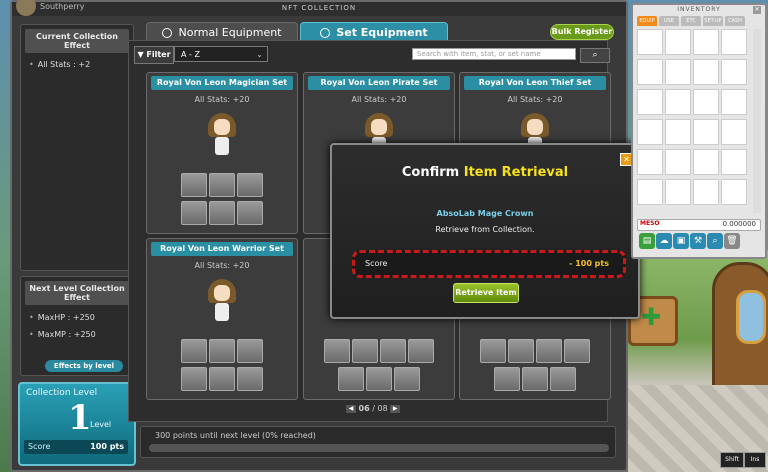  What do you see at coordinates (76, 447) in the screenshot?
I see `score-bar: Score 100 pts` at bounding box center [76, 447].